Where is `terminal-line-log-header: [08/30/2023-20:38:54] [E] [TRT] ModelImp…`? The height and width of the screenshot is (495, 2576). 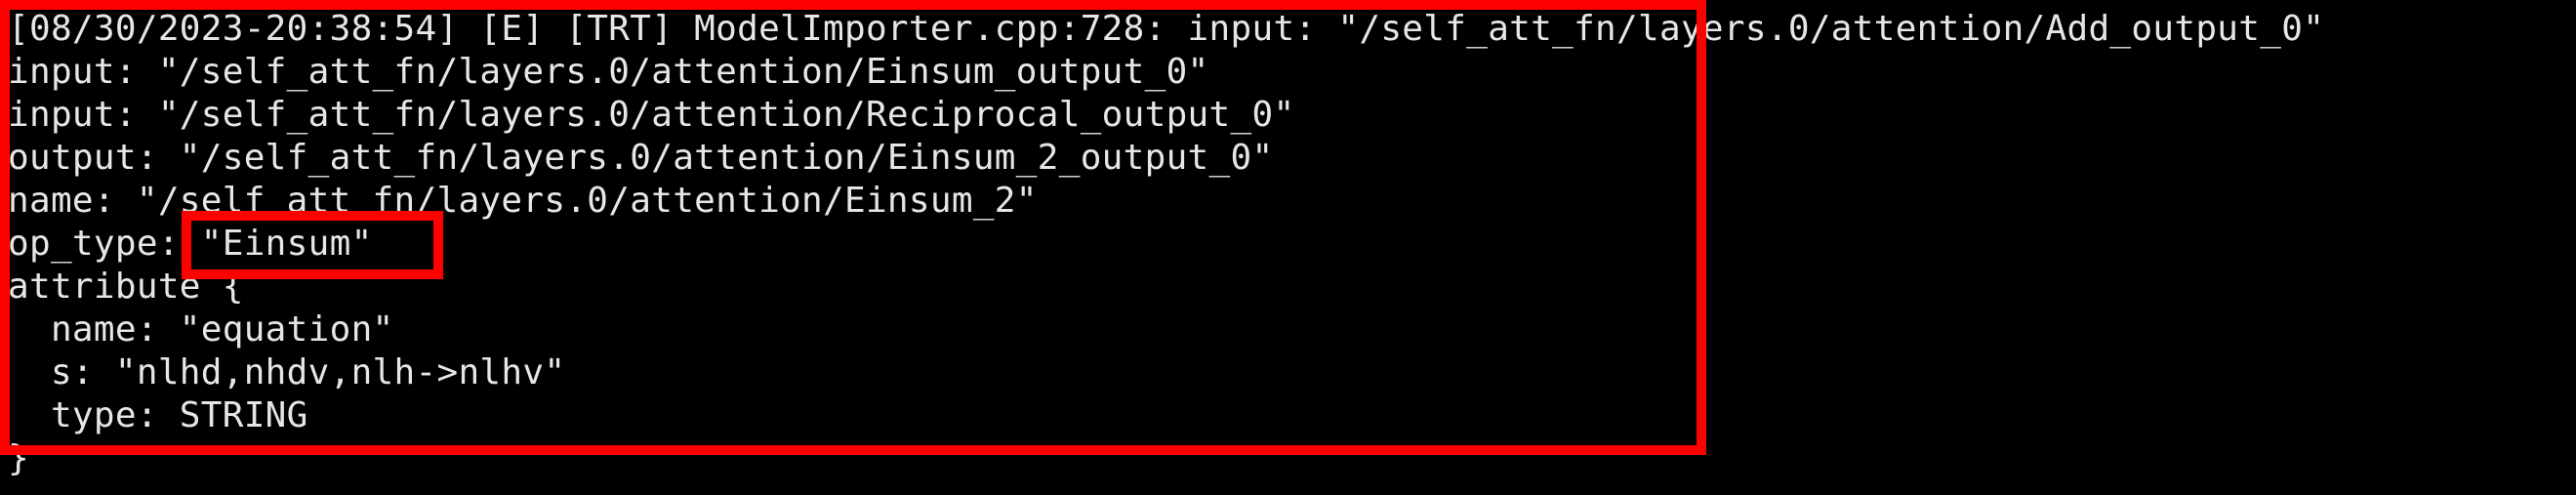 terminal-line-log-header: [08/30/2023-20:38:54] [E] [TRT] ModelImp… is located at coordinates (1166, 29).